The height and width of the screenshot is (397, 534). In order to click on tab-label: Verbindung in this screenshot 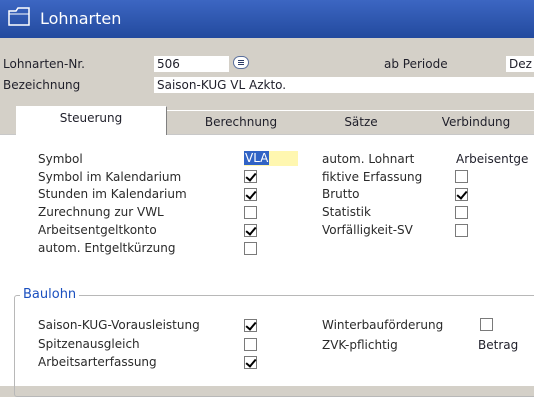, I will do `click(476, 122)`.